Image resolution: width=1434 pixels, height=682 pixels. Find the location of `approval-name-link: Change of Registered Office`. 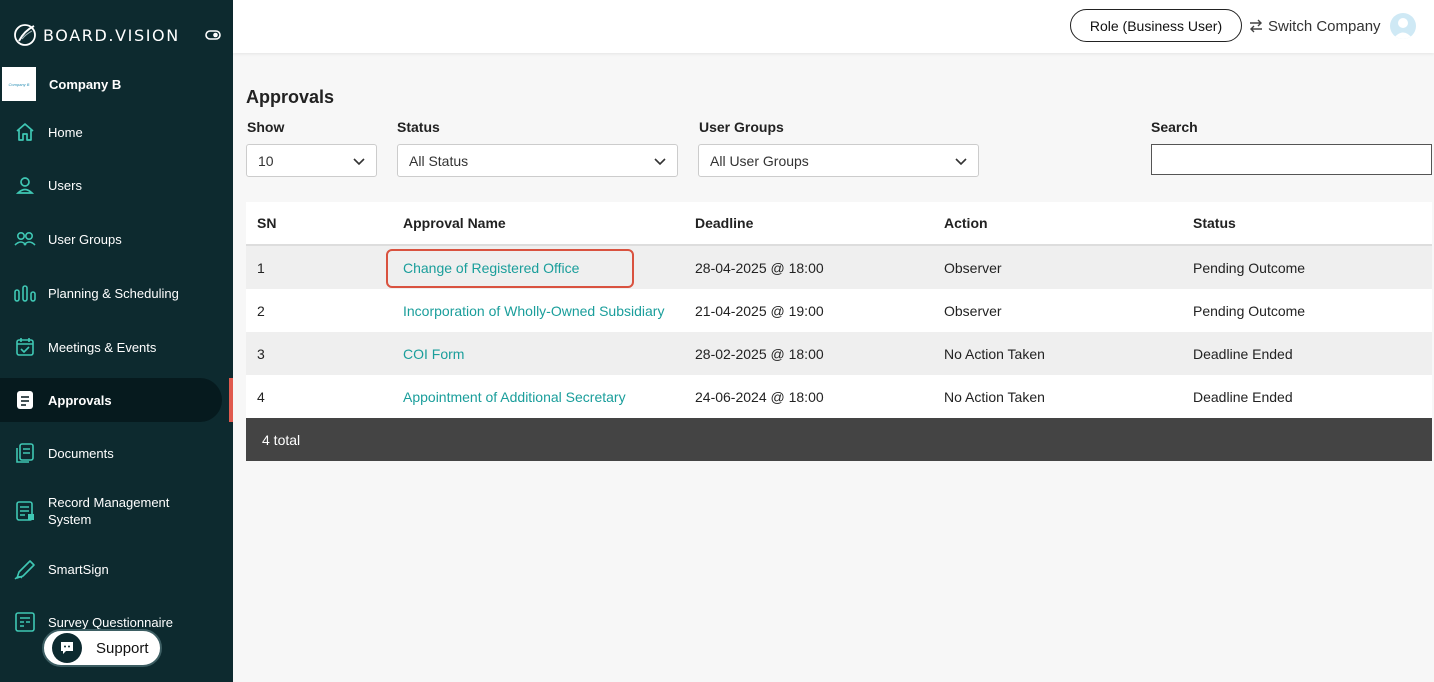

approval-name-link: Change of Registered Office is located at coordinates (491, 267).